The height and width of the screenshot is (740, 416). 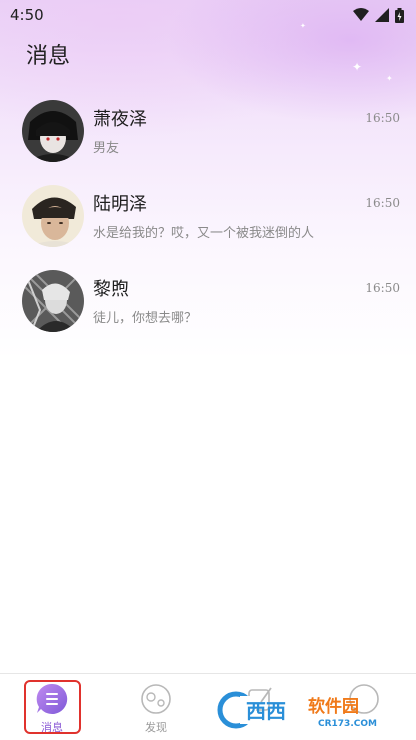 I want to click on chat-preview: 水是给我的？哎，又一个被我迷倒的人, so click(x=204, y=233).